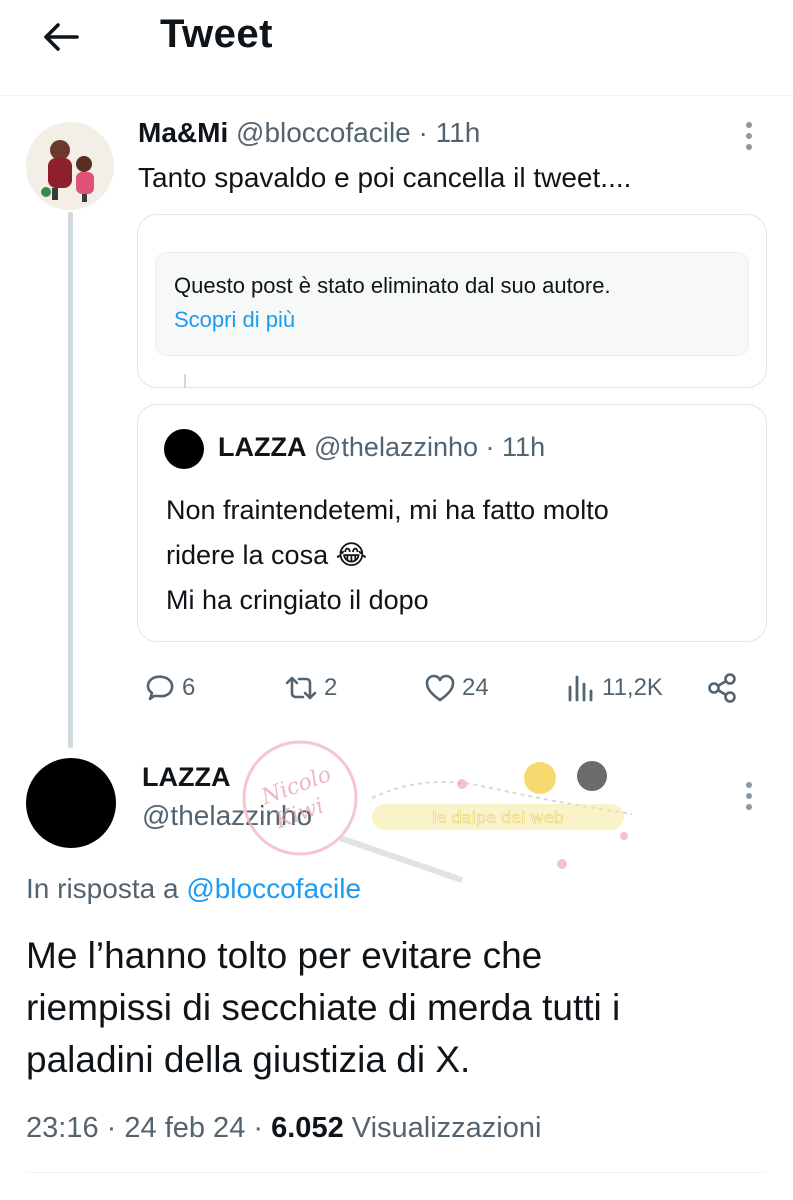 The height and width of the screenshot is (1200, 793). I want to click on reply-mention-link: @bloccofacile, so click(273, 888).